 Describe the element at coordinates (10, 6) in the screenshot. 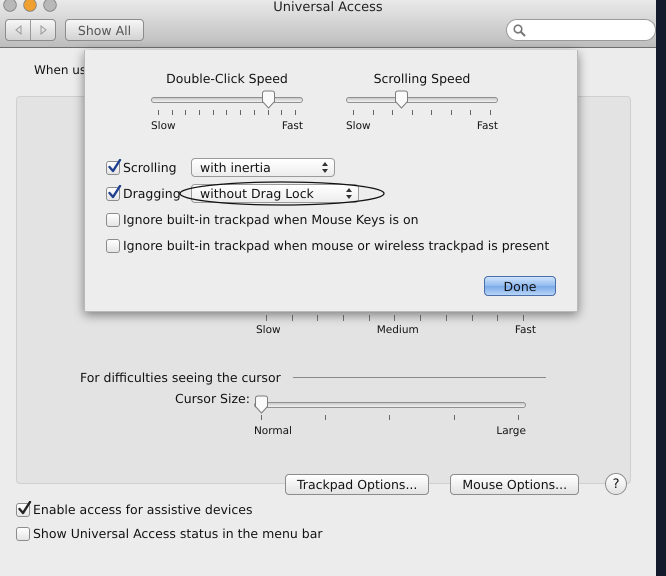

I see `close-button-icon` at that location.